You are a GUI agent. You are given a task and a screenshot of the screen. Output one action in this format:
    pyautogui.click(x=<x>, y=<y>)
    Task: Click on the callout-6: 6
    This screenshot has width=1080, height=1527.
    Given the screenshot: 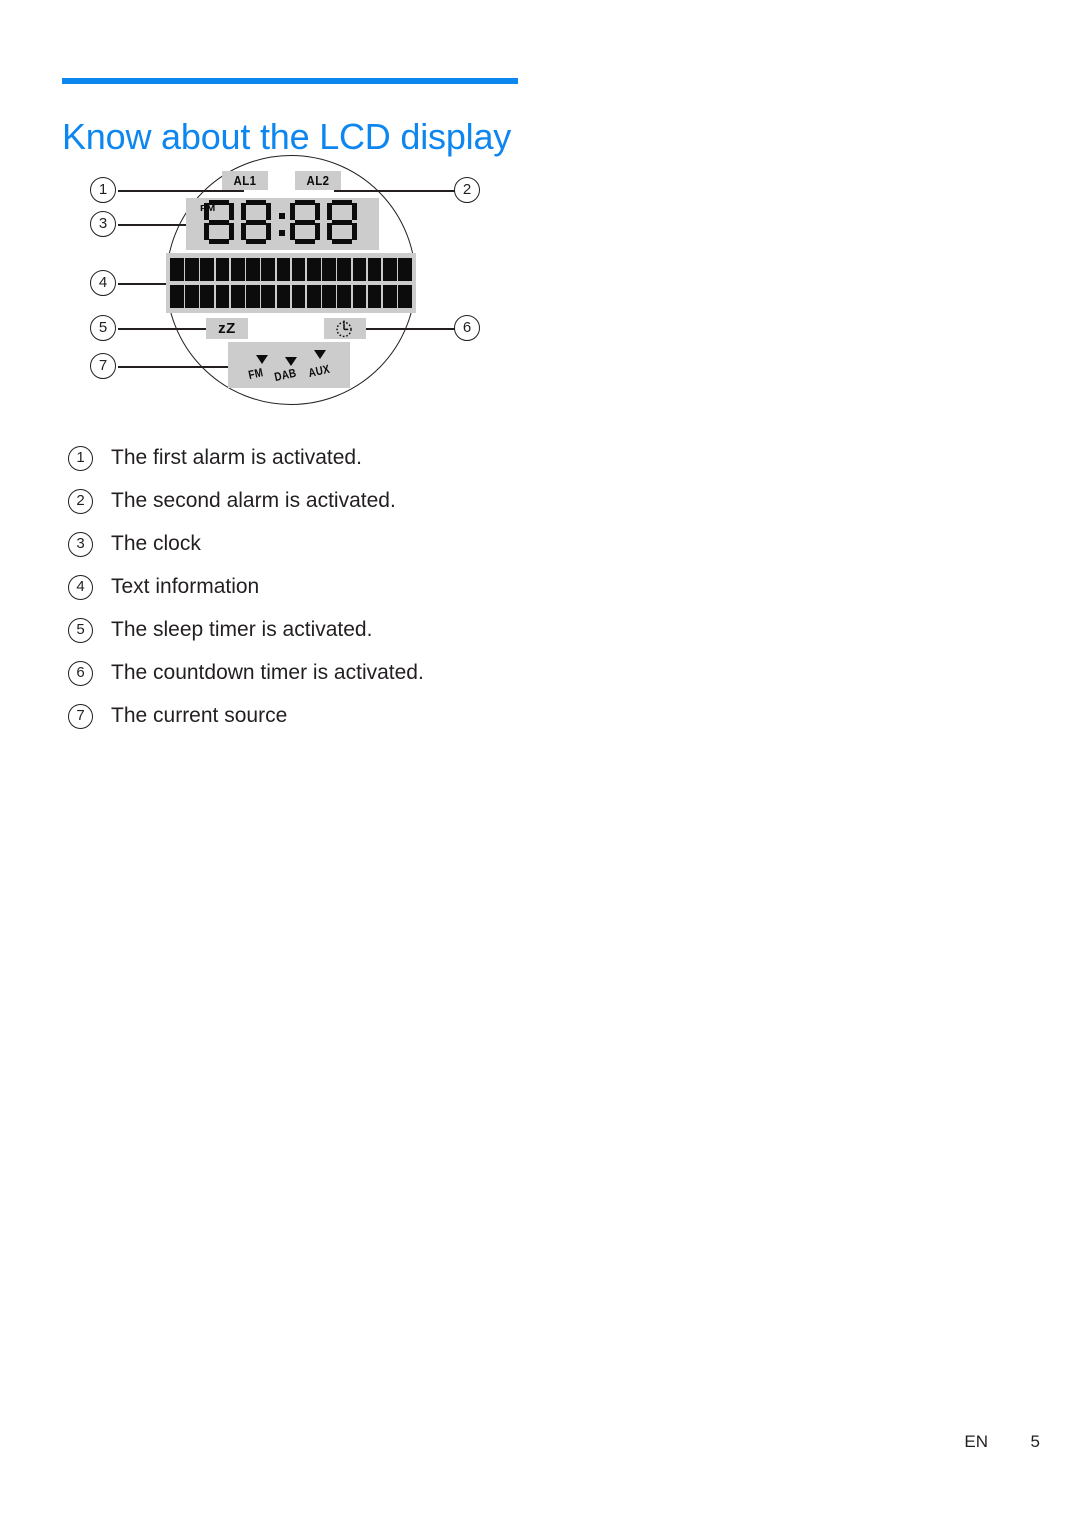 What is the action you would take?
    pyautogui.click(x=467, y=328)
    